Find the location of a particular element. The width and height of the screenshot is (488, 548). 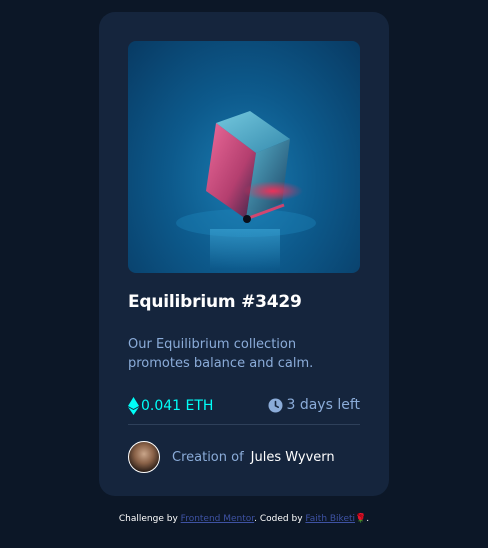

divider is located at coordinates (244, 424).